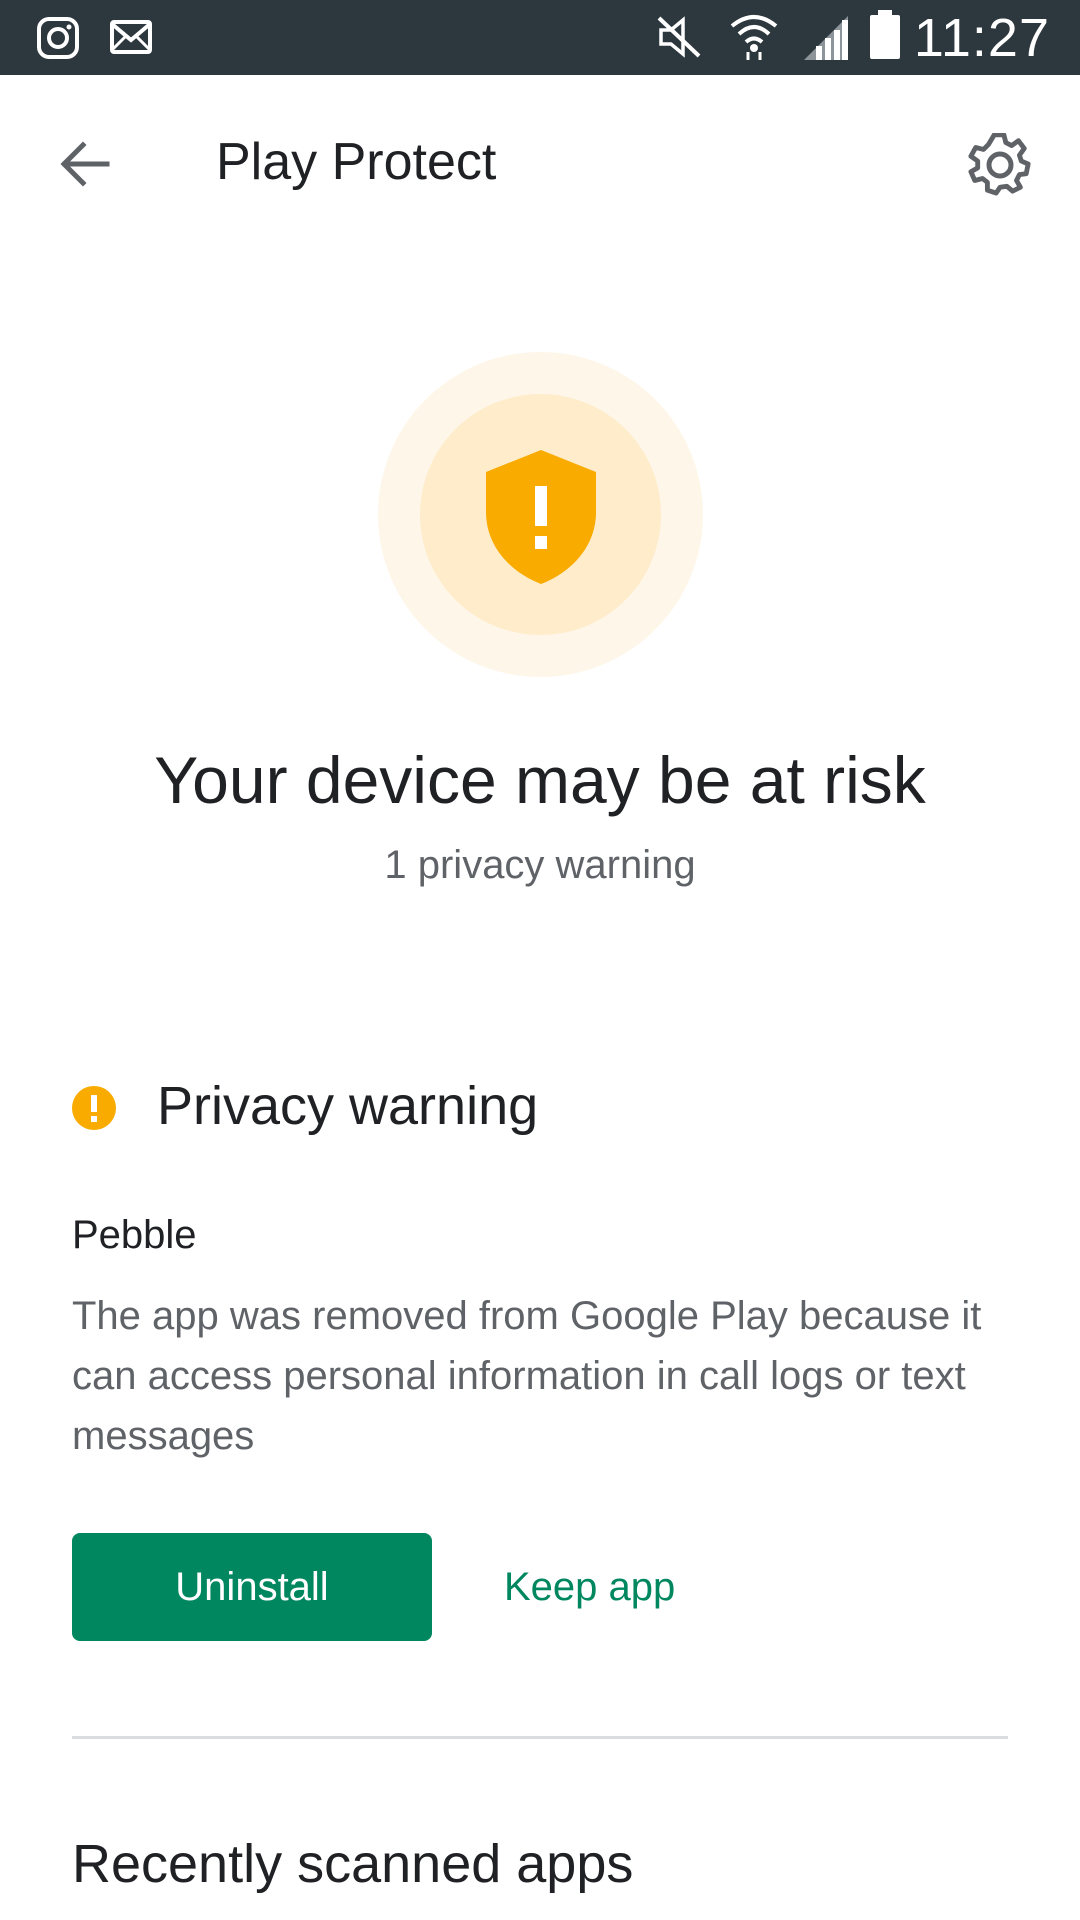 The width and height of the screenshot is (1080, 1920). Describe the element at coordinates (353, 1864) in the screenshot. I see `recently-scanned-title: Recently scanned apps` at that location.